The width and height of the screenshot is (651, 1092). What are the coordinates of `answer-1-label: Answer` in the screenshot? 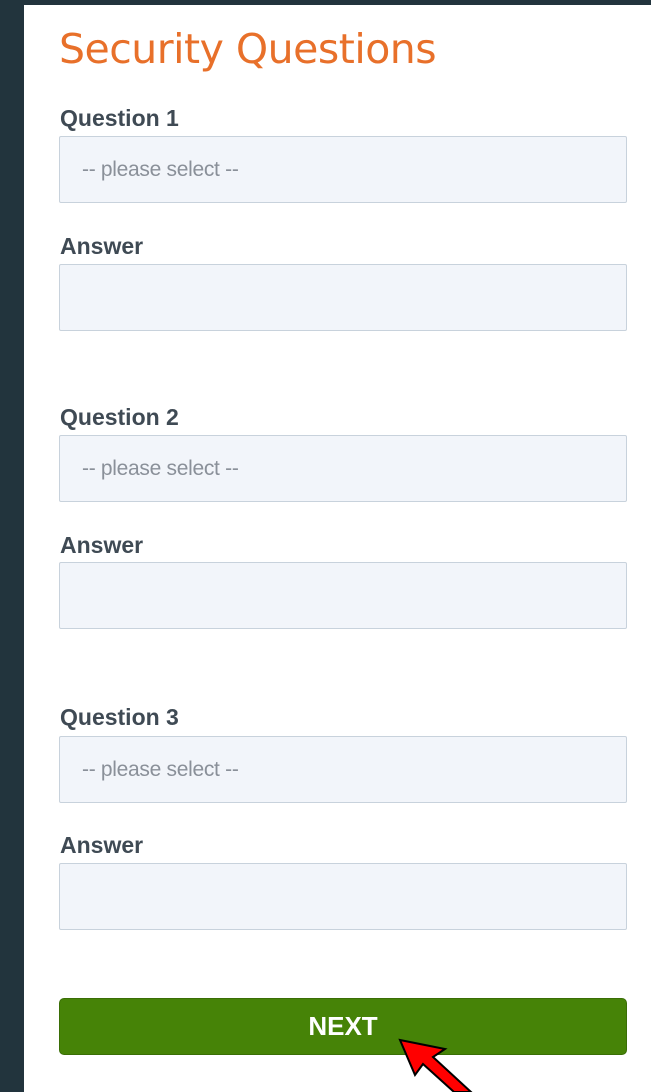 It's located at (102, 246).